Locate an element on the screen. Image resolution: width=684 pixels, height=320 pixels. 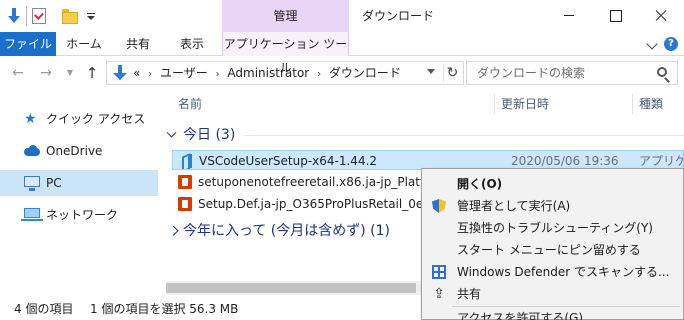
menu-item-label: 互換性のトラブルシューティング(Y) is located at coordinates (555, 228).